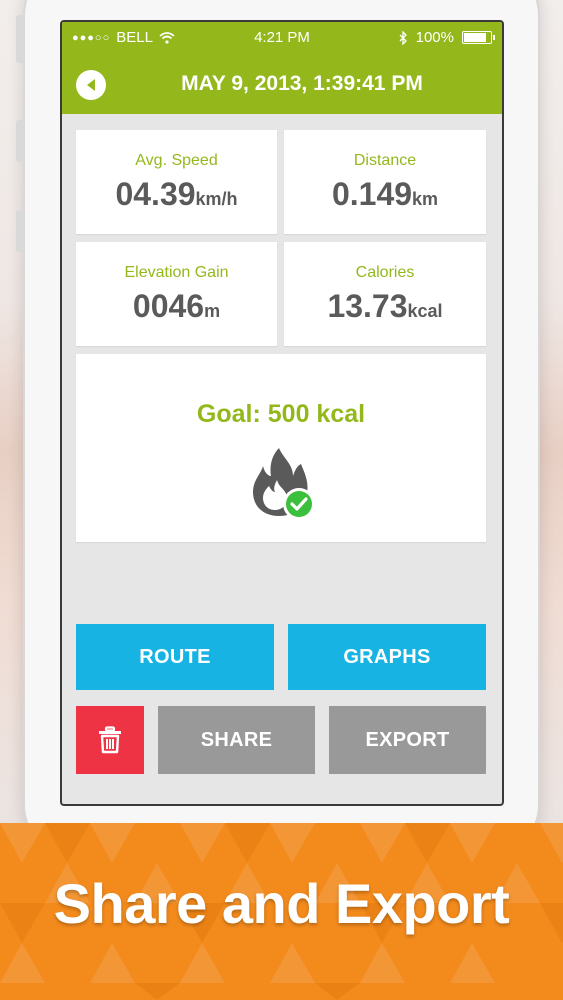 This screenshot has height=1000, width=563. Describe the element at coordinates (20, 231) in the screenshot. I see `phone-volume-down-button` at that location.